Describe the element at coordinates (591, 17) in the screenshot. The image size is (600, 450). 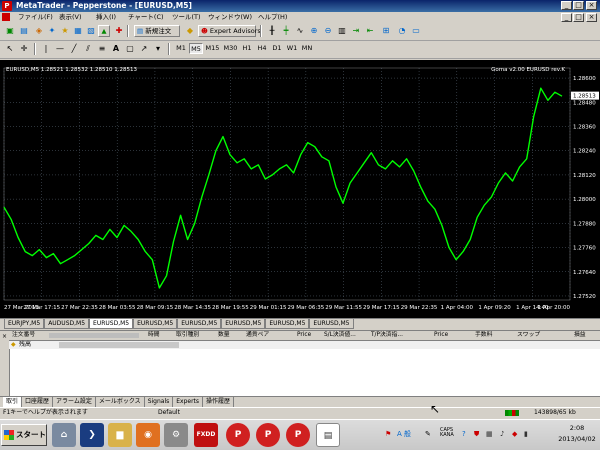
I see `child-close-button: ×` at that location.